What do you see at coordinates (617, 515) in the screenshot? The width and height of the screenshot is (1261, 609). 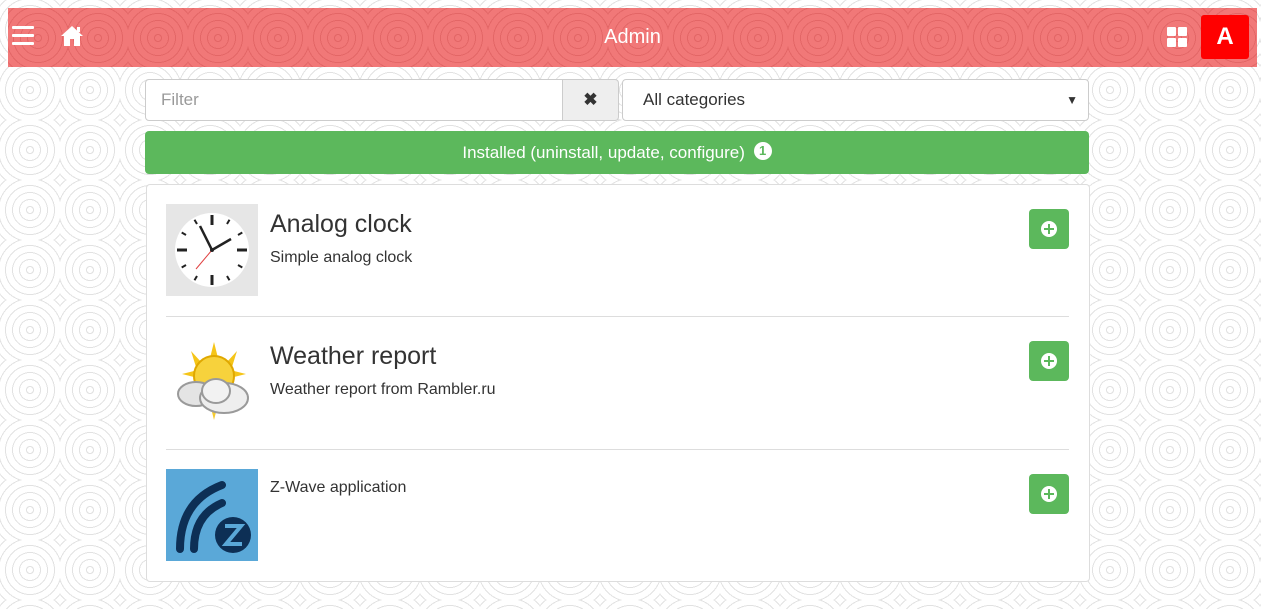 I see `app-item-zwave-application: Z-Wave application` at bounding box center [617, 515].